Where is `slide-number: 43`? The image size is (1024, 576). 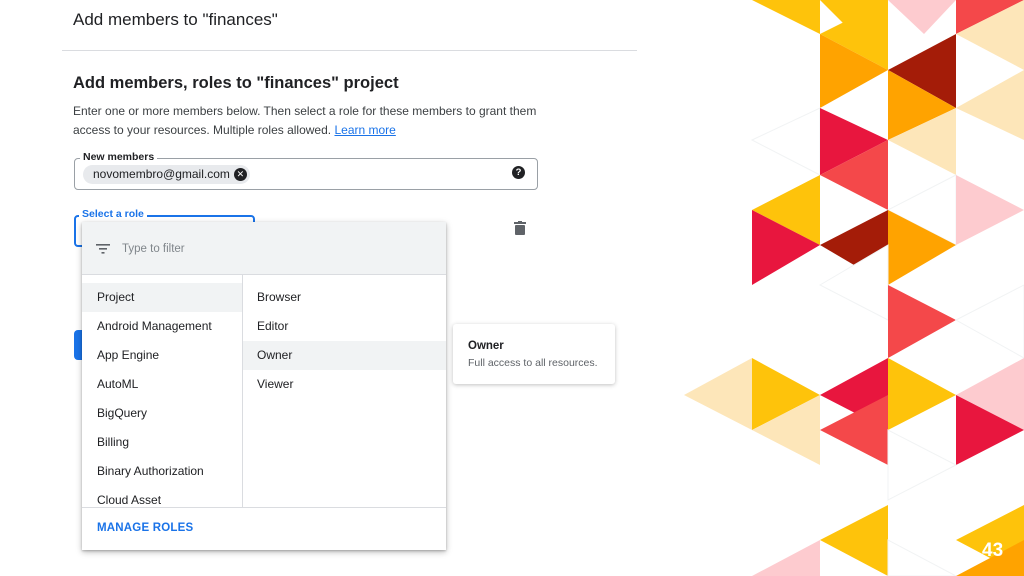
slide-number: 43 is located at coordinates (993, 550).